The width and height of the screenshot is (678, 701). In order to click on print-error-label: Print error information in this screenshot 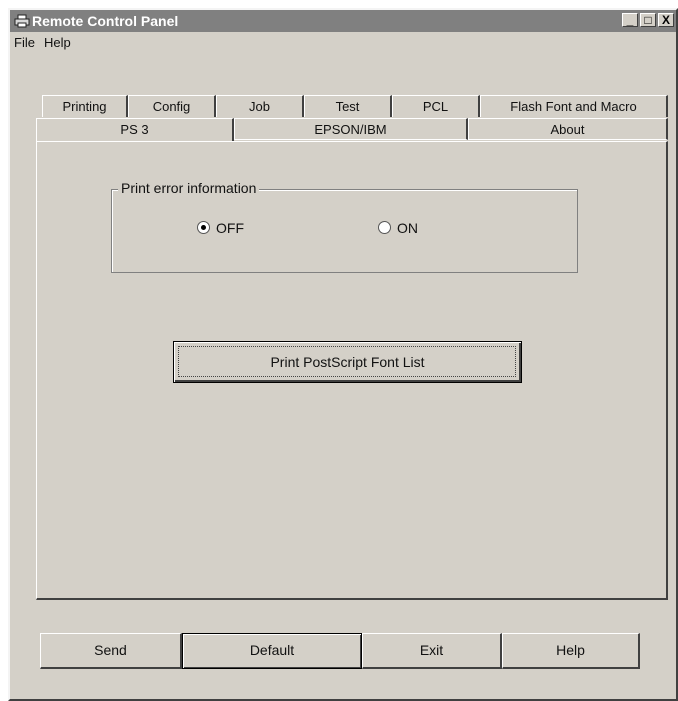, I will do `click(189, 188)`.